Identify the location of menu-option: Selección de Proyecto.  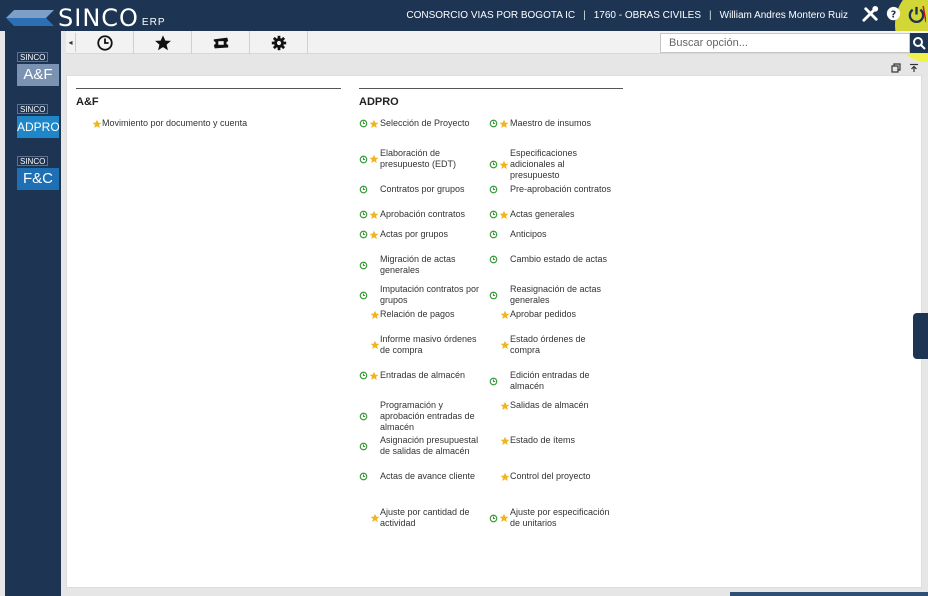
(422, 123).